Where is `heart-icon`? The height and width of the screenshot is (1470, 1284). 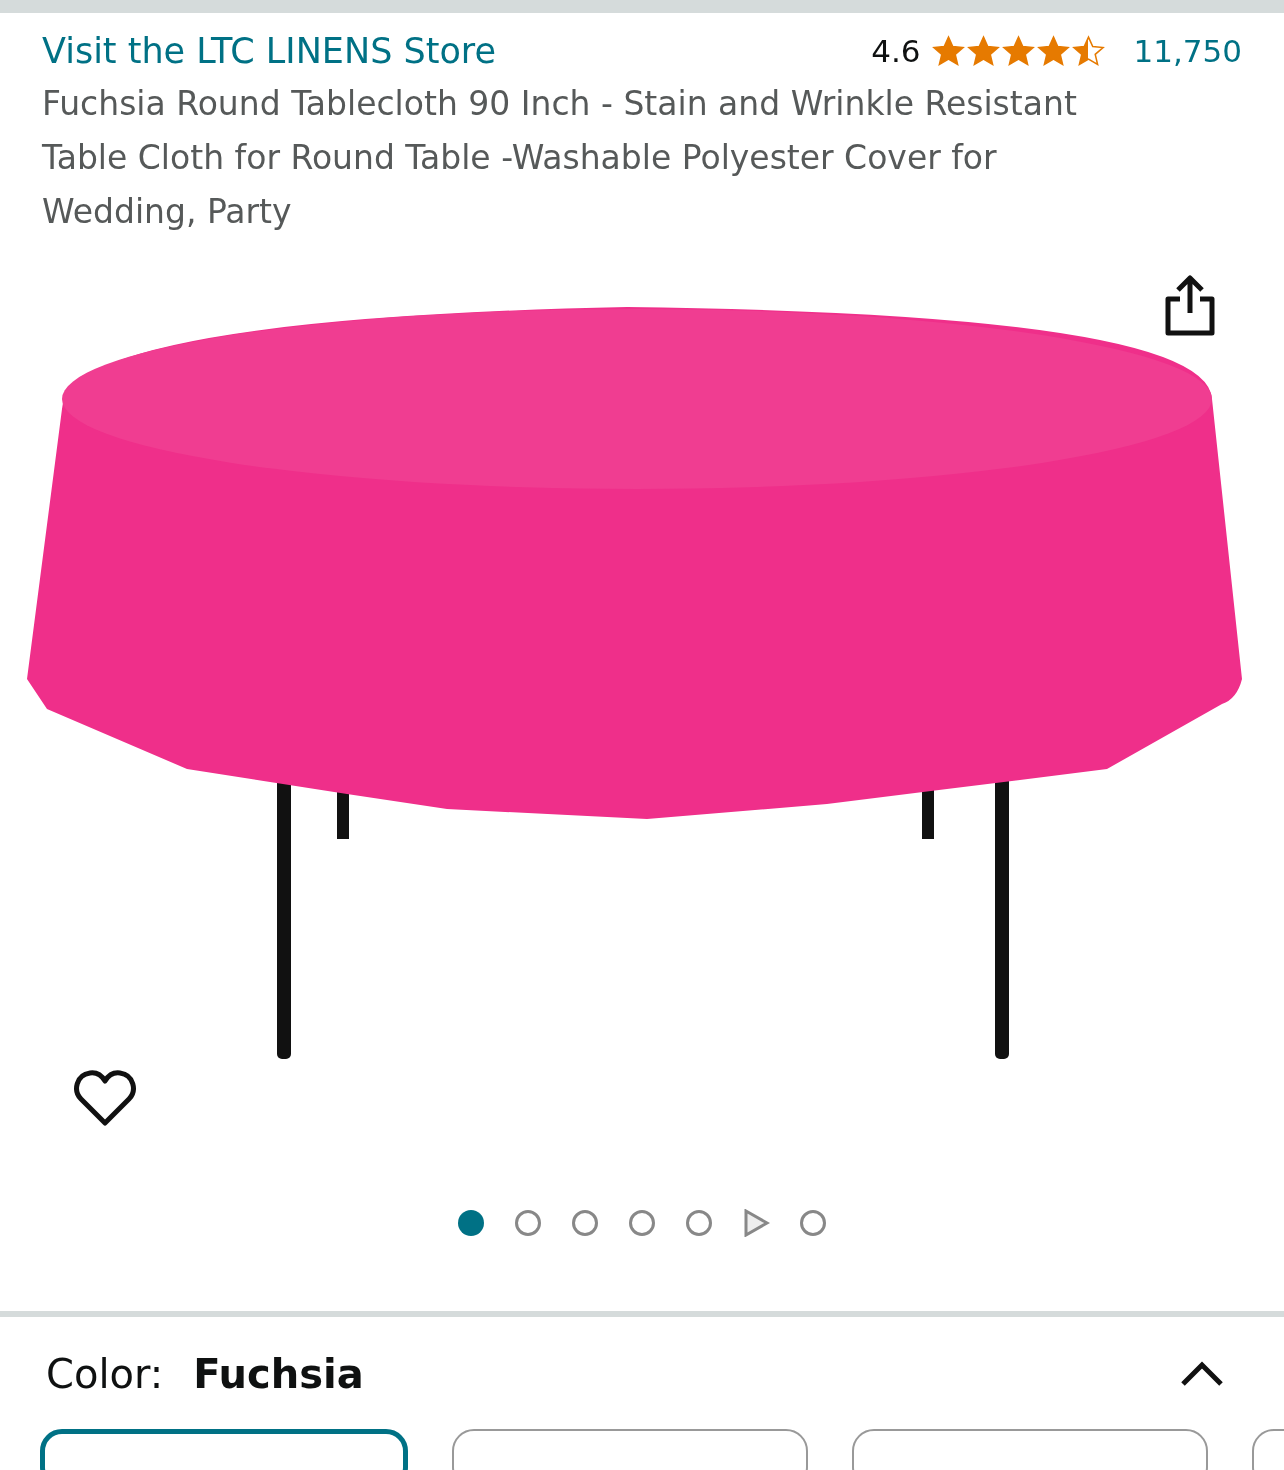 heart-icon is located at coordinates (105, 1098).